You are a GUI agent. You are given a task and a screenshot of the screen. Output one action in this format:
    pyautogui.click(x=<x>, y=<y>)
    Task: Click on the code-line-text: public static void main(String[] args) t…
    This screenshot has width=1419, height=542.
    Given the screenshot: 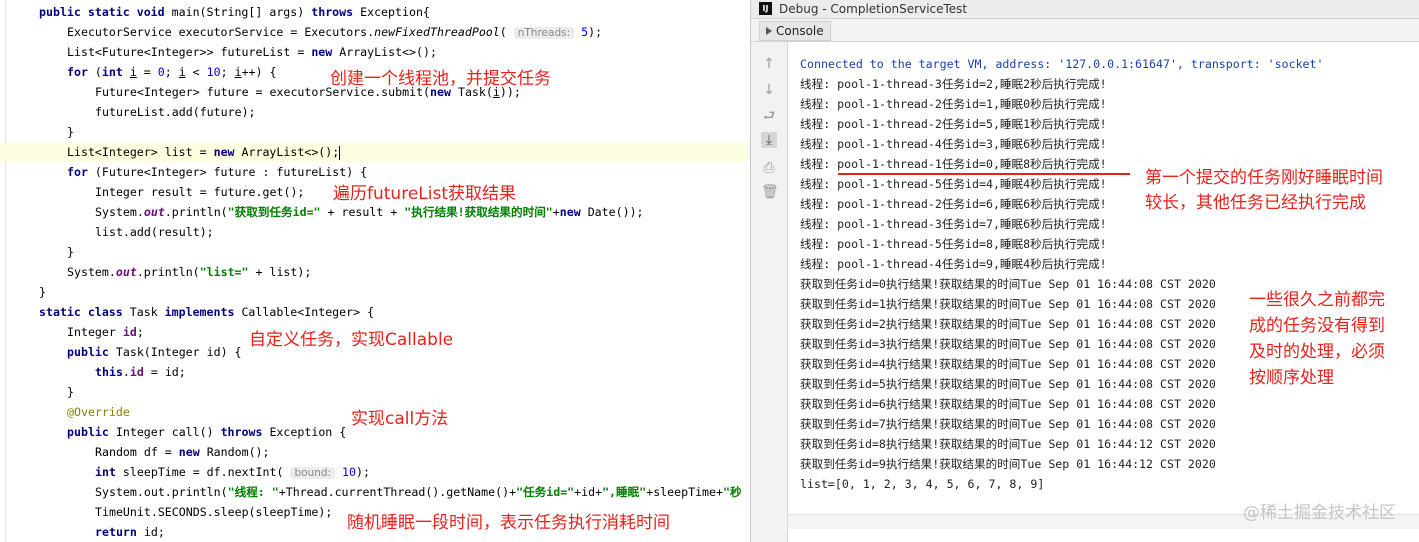 What is the action you would take?
    pyautogui.click(x=234, y=12)
    